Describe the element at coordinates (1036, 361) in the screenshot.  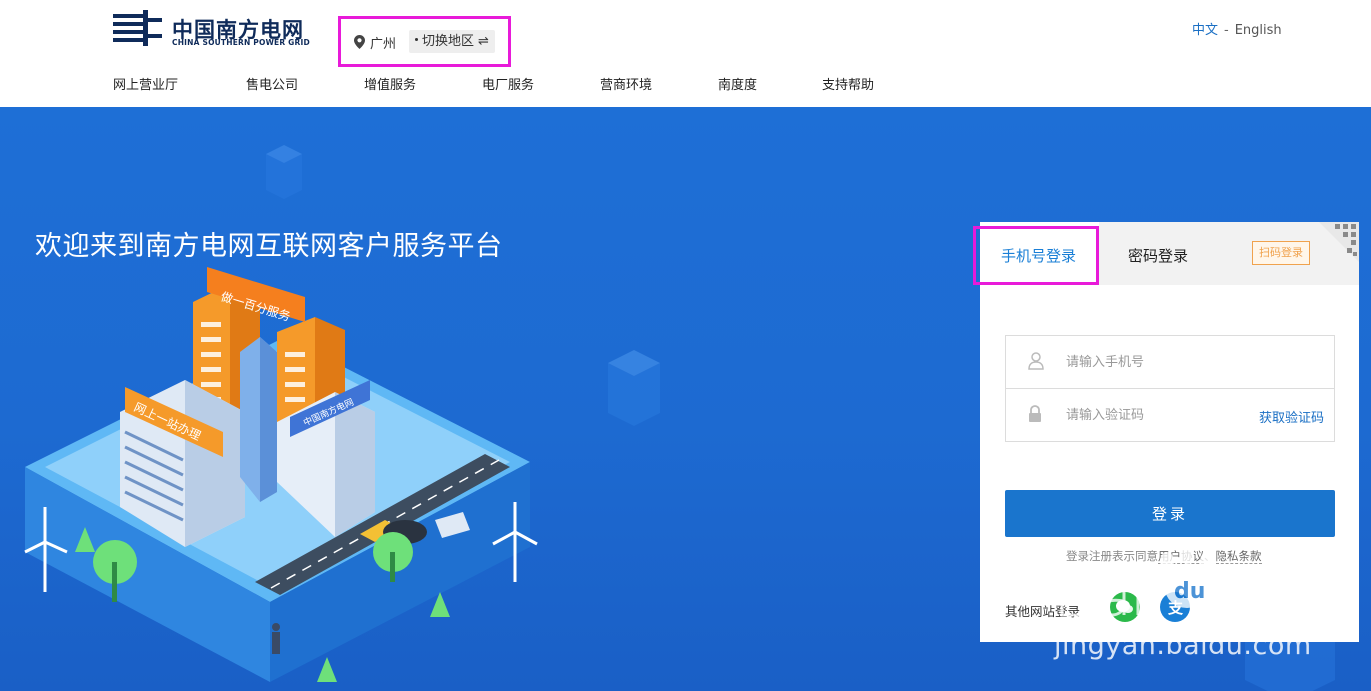
I see `user-icon` at that location.